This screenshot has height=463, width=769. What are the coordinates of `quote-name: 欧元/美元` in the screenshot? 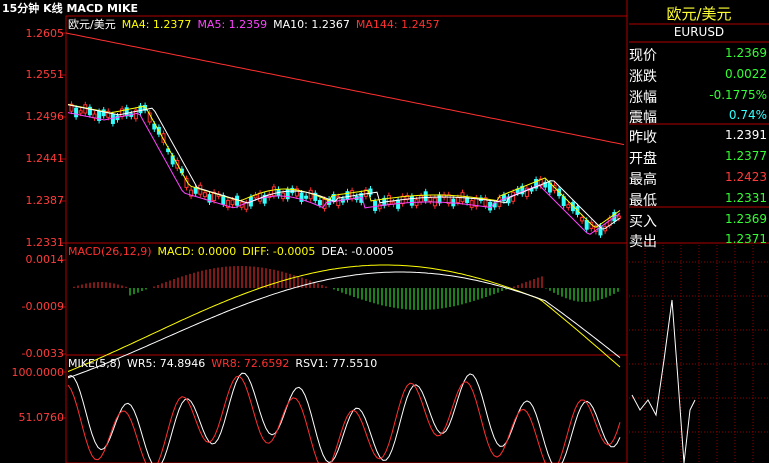 It's located at (699, 14).